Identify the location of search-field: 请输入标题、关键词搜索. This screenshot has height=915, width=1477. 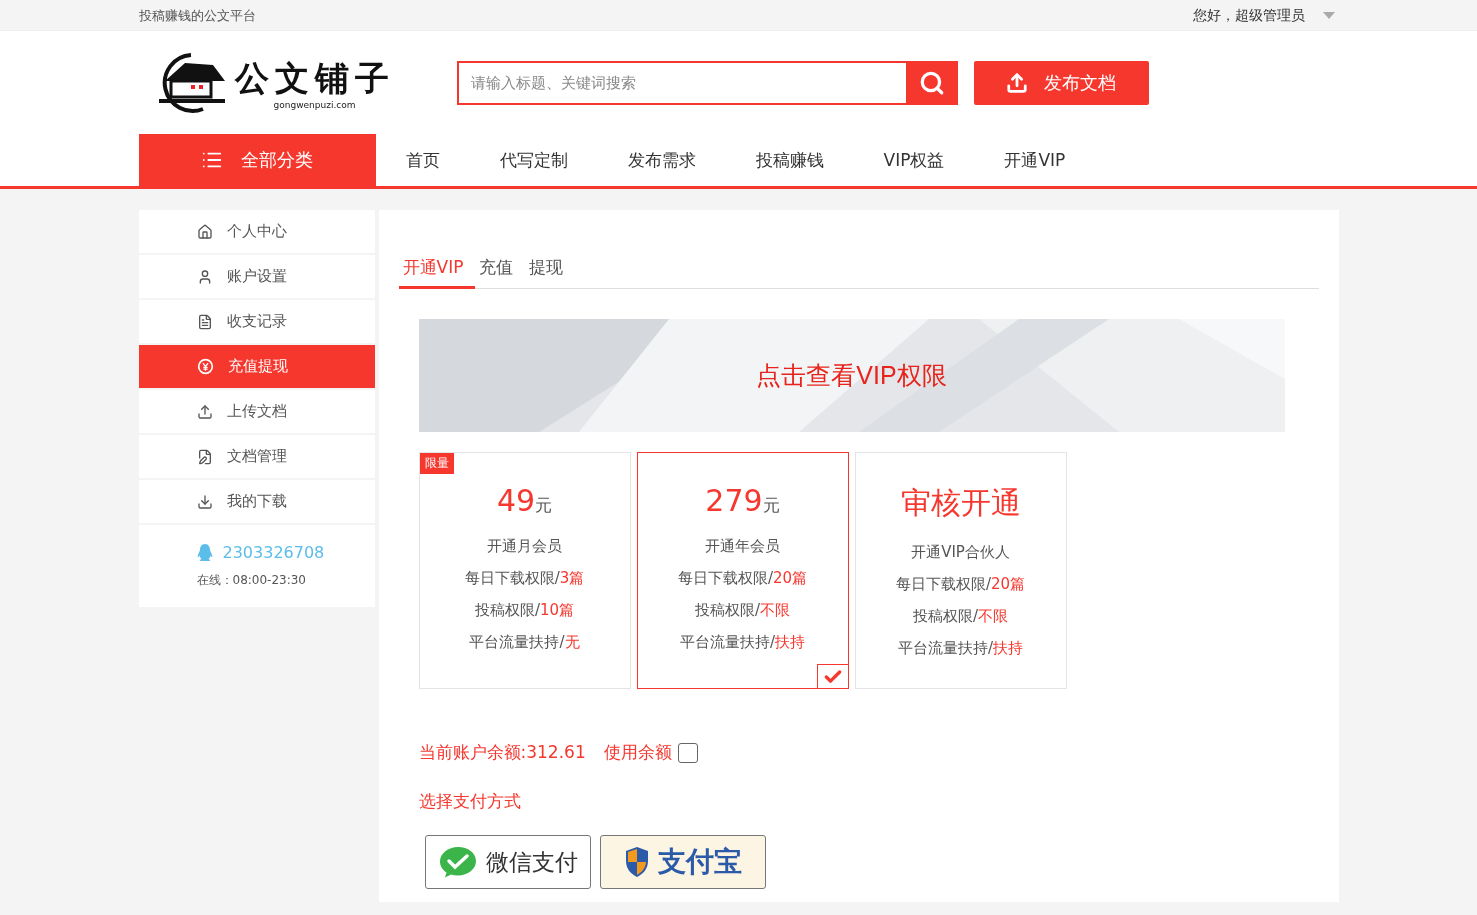
(681, 82).